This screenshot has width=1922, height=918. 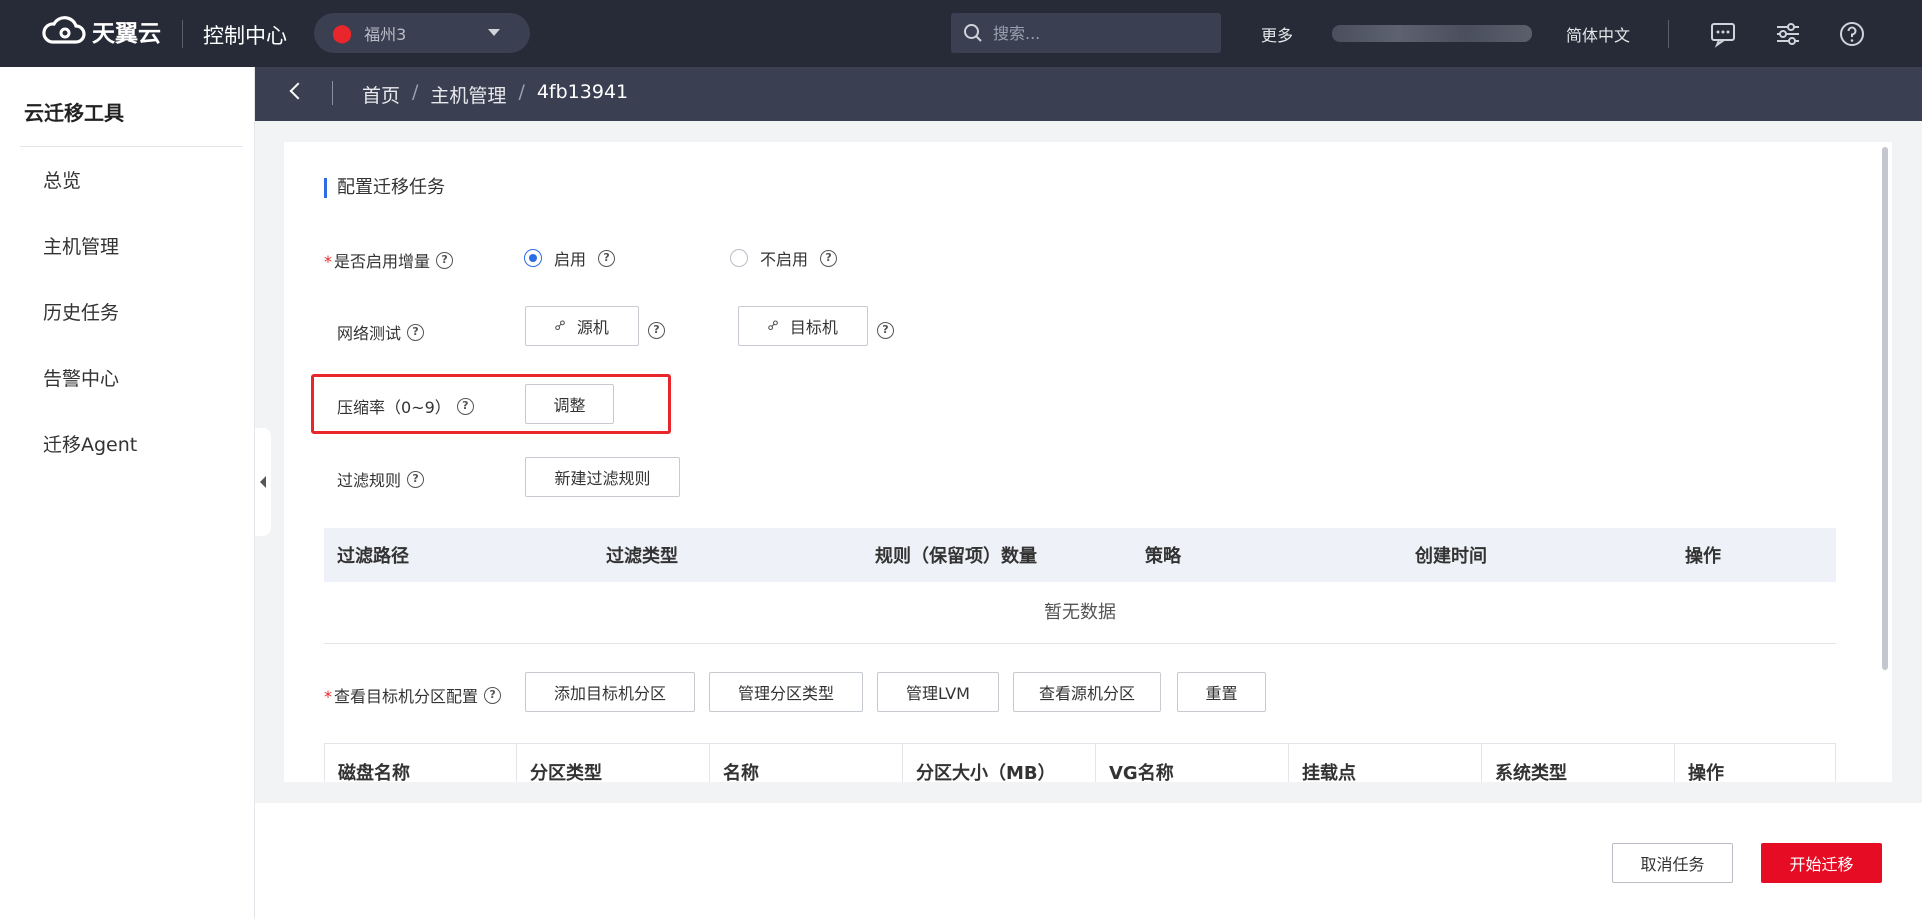 What do you see at coordinates (342, 33) in the screenshot?
I see `location-pin-icon: ⬤` at bounding box center [342, 33].